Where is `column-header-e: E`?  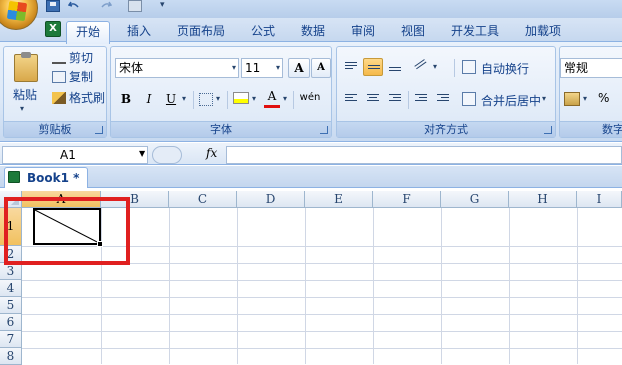 column-header-e: E is located at coordinates (339, 199).